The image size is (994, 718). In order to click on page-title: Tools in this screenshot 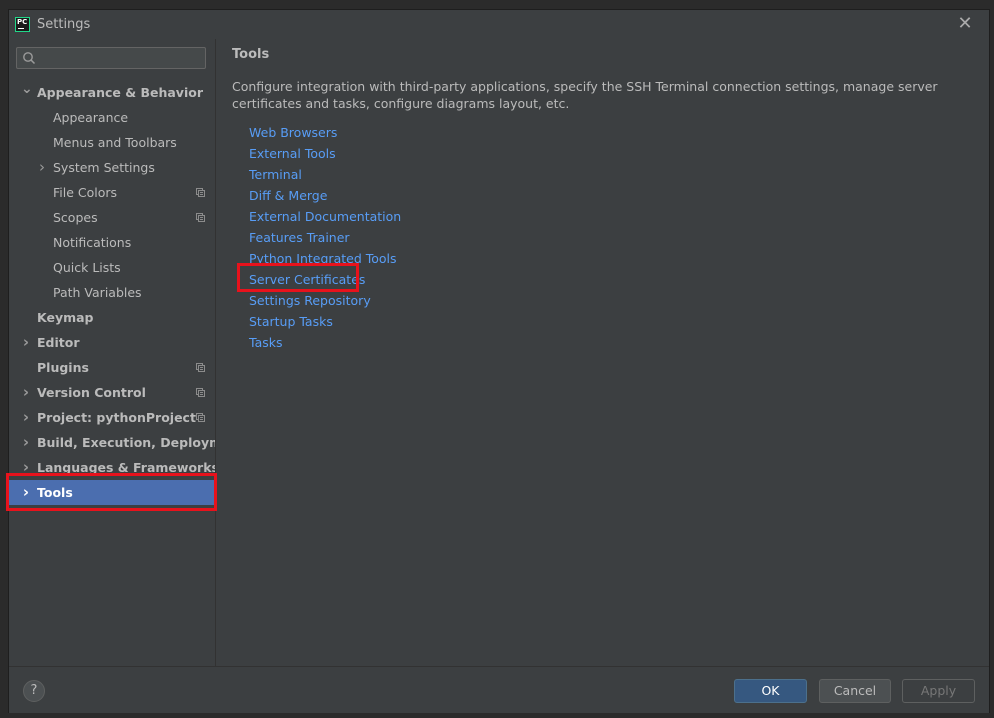, I will do `click(251, 54)`.